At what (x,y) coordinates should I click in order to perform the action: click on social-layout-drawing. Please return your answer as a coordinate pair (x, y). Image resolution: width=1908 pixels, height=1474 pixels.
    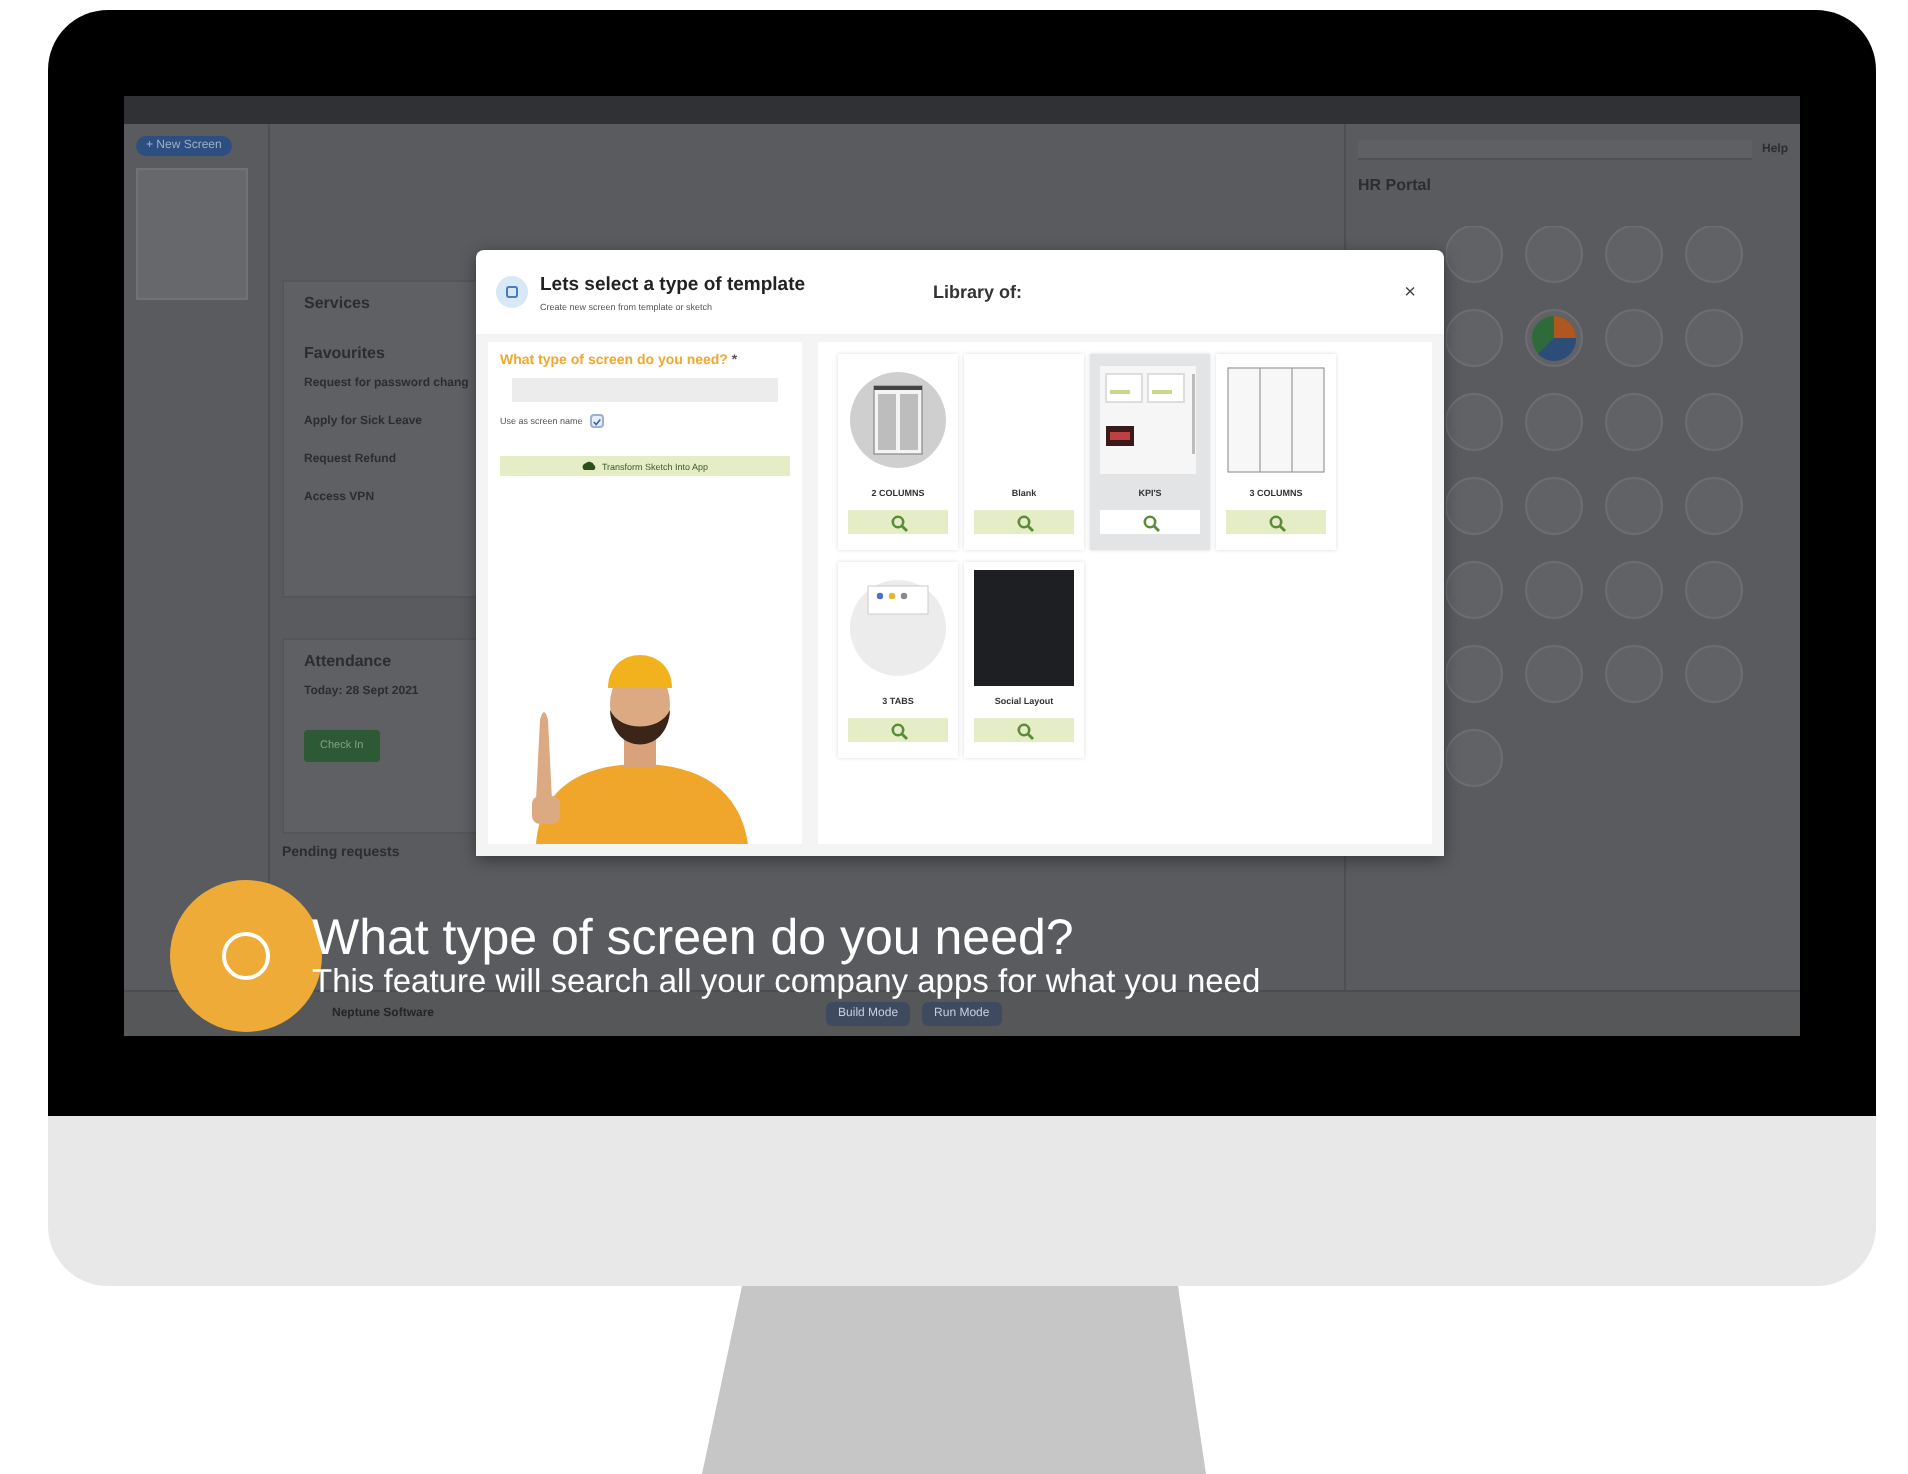
    Looking at the image, I should click on (1024, 628).